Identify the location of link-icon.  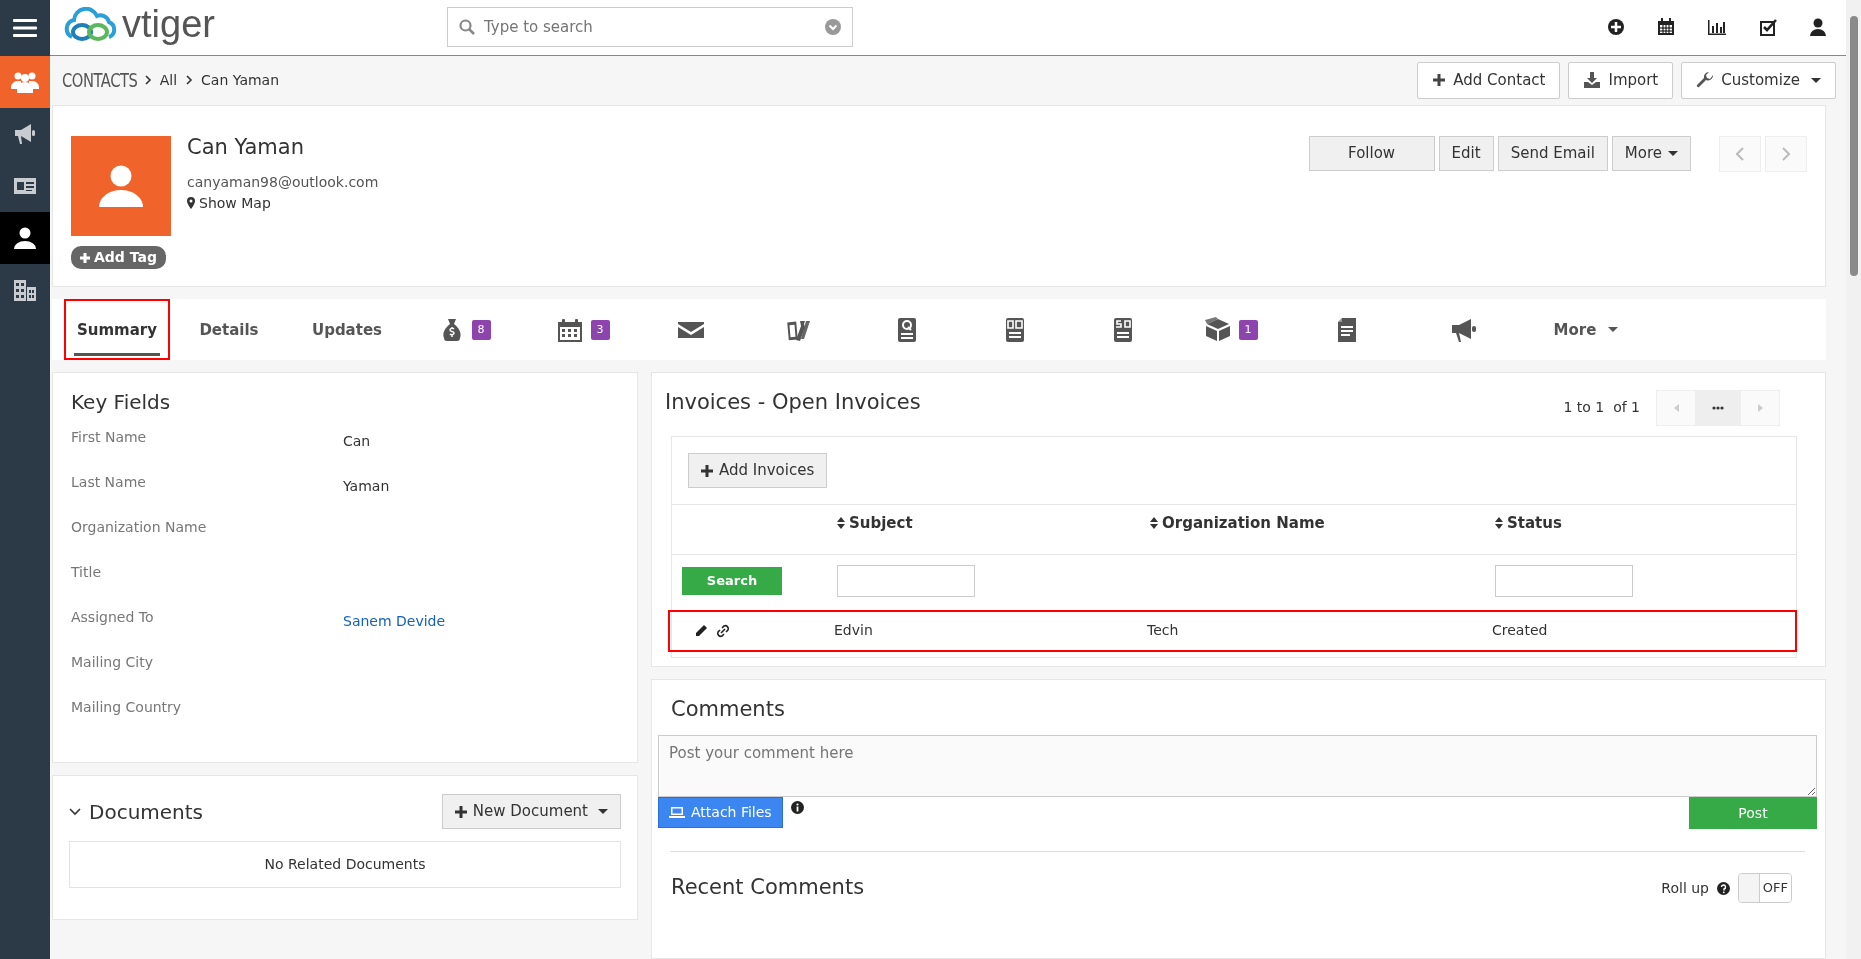
(723, 631).